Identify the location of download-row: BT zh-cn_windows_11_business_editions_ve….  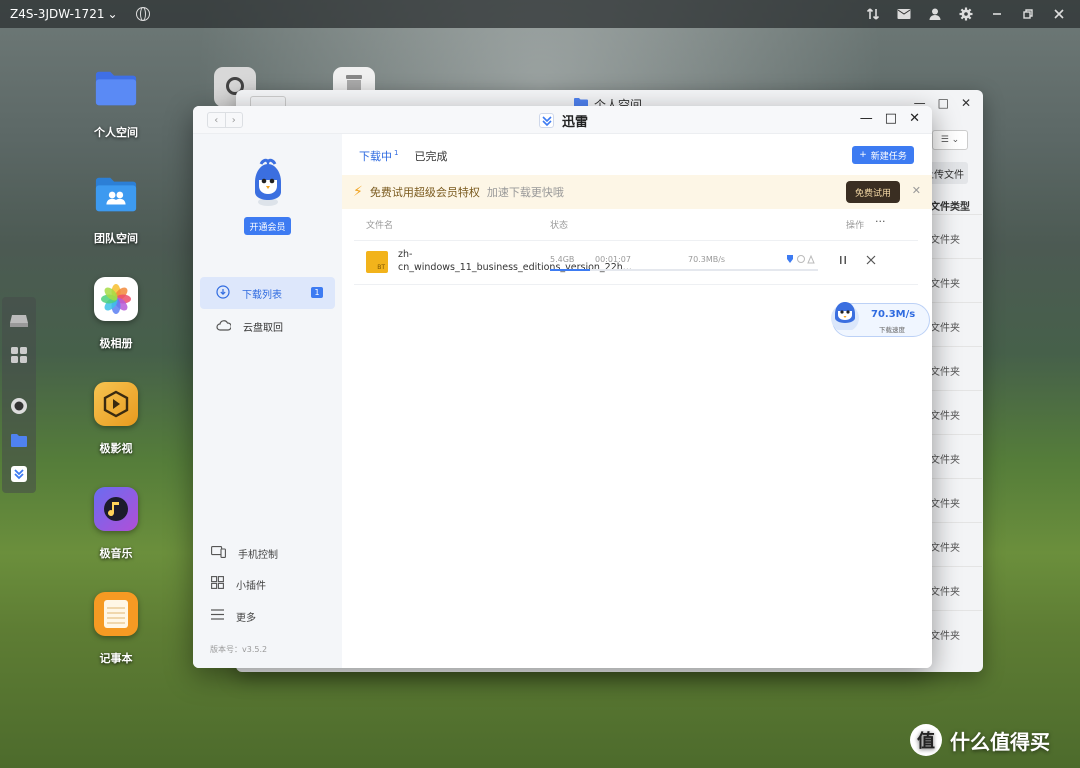
(636, 262).